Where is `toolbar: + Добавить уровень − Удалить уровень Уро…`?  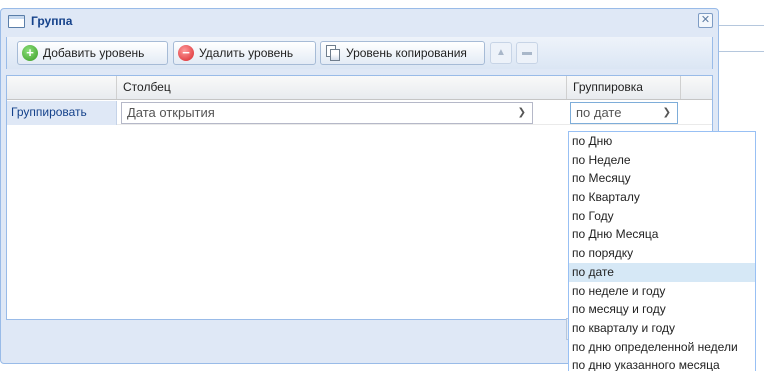 toolbar: + Добавить уровень − Удалить уровень Уро… is located at coordinates (359, 53).